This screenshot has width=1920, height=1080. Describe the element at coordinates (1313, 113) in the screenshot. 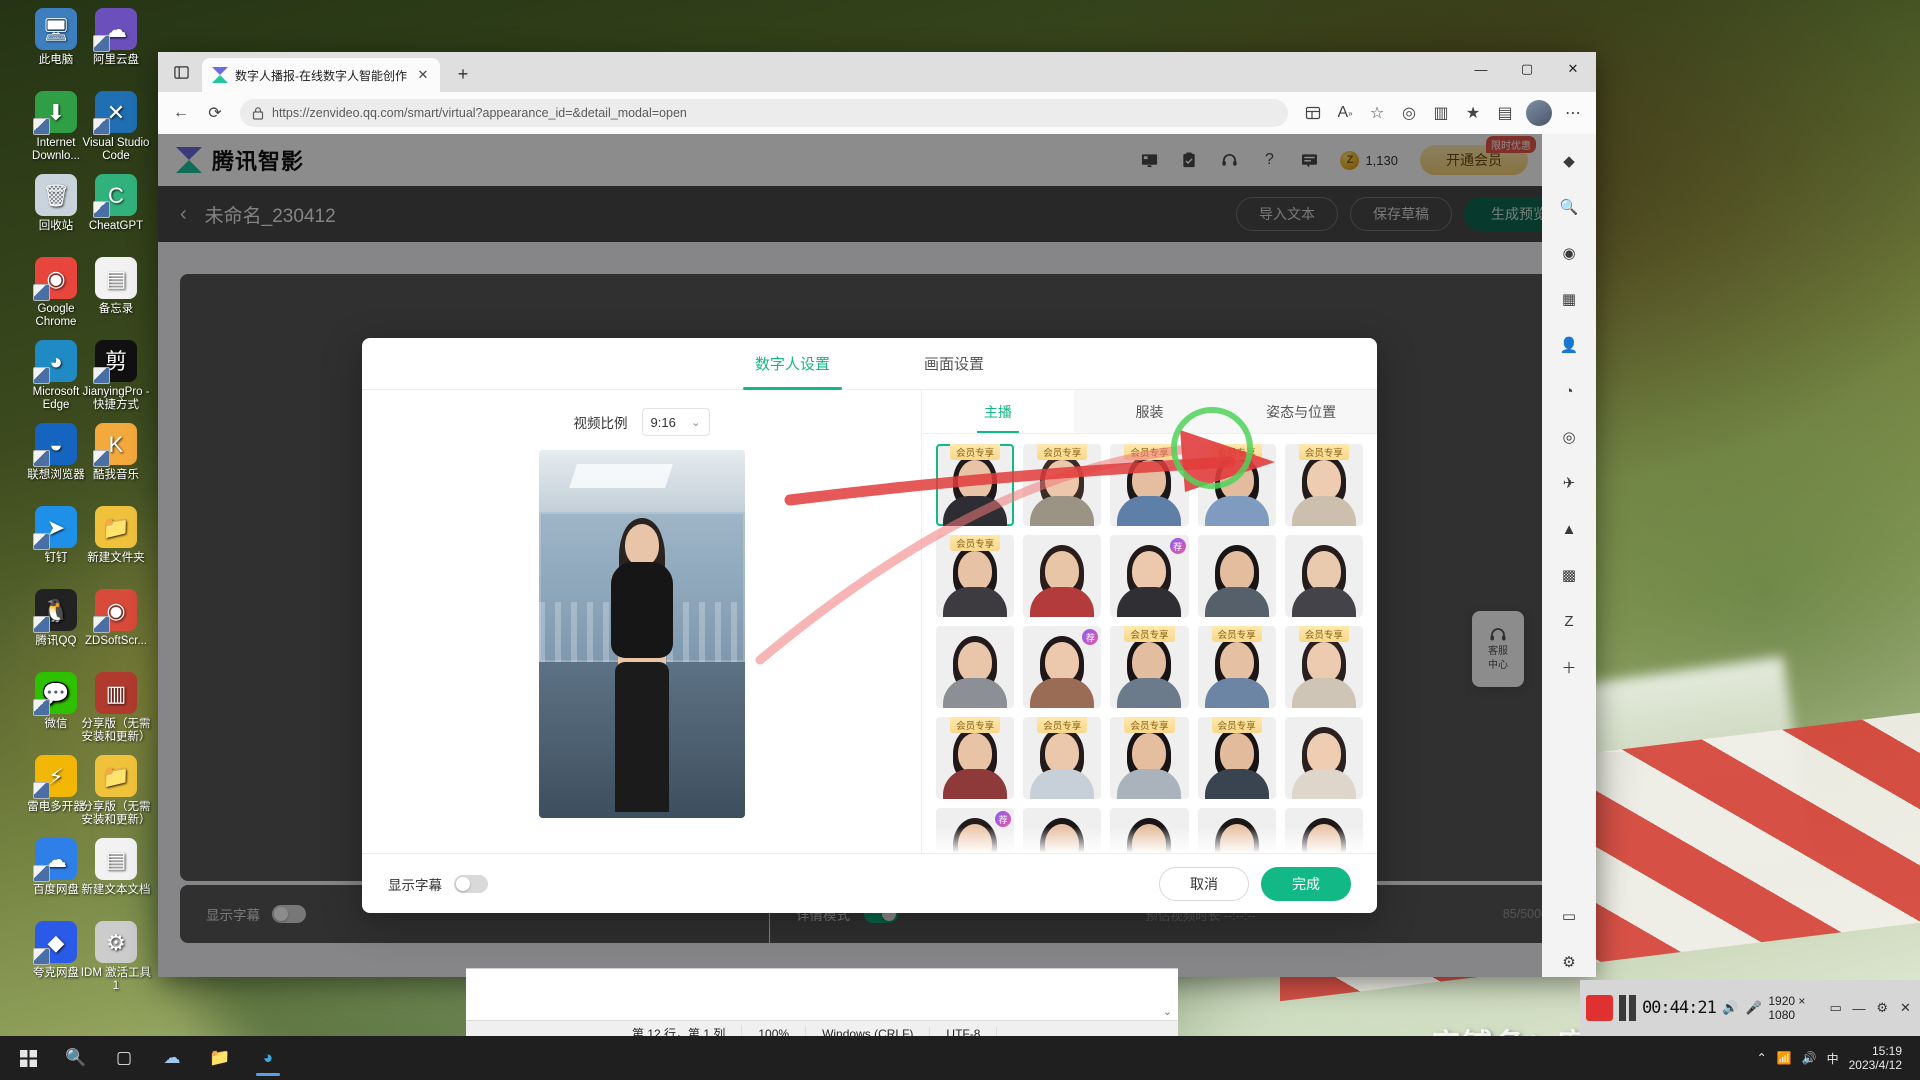

I see `collections-icon` at that location.